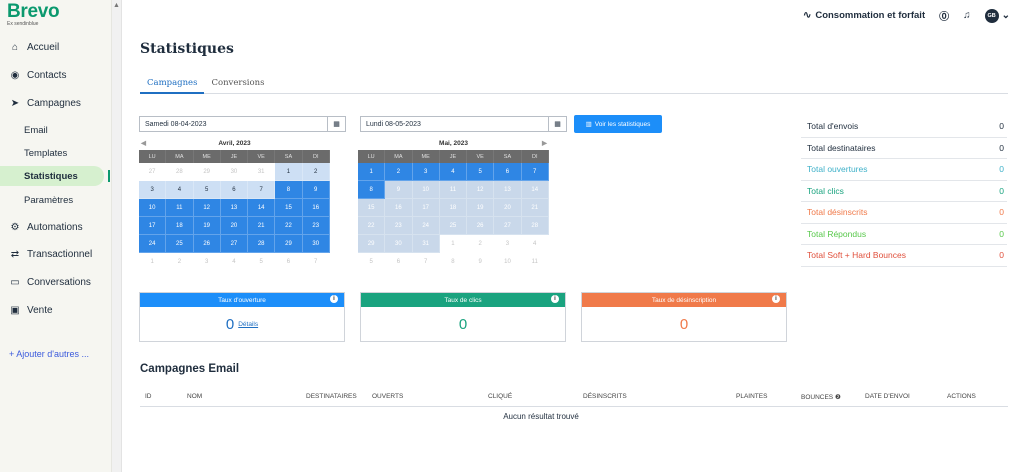 The width and height of the screenshot is (1024, 472). Describe the element at coordinates (56, 310) in the screenshot. I see `sidebar-item-vente: ▣ Vente` at that location.